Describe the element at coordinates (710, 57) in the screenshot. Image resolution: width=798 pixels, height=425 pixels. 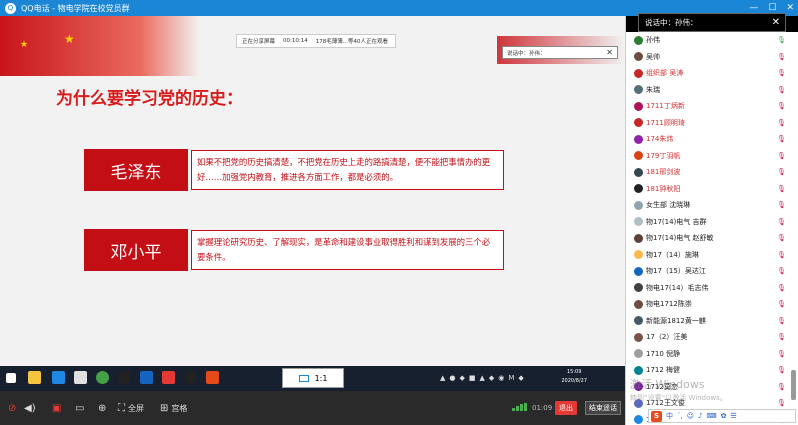
I see `member-row: 吴帅 🎙` at that location.